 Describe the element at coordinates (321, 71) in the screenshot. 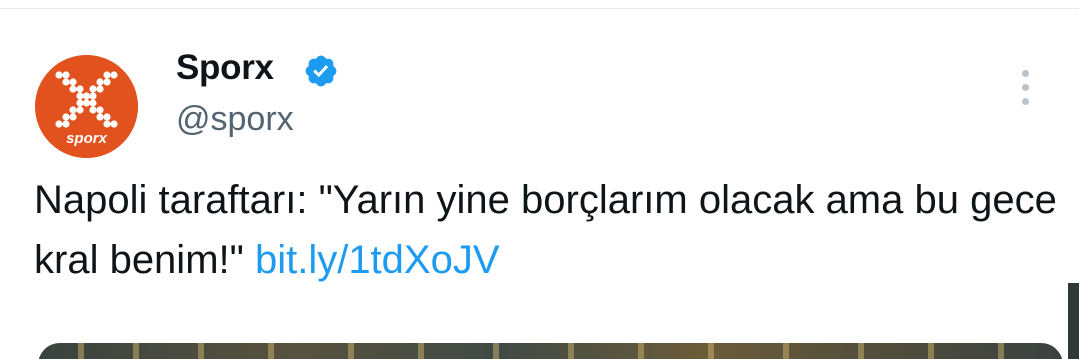

I see `verified-badge-icon` at that location.